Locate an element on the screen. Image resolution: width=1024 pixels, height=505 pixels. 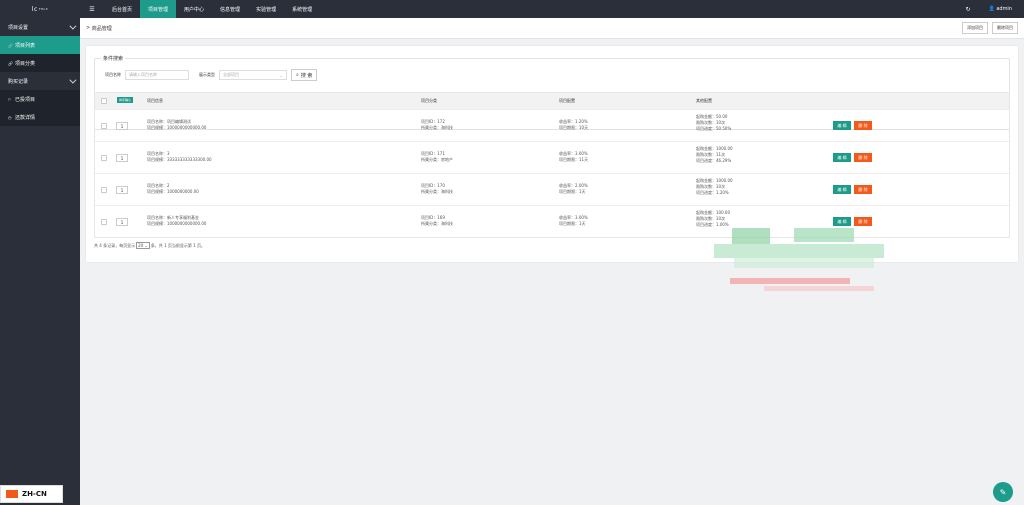
page-size-select: 20 ⌄ is located at coordinates (143, 245).